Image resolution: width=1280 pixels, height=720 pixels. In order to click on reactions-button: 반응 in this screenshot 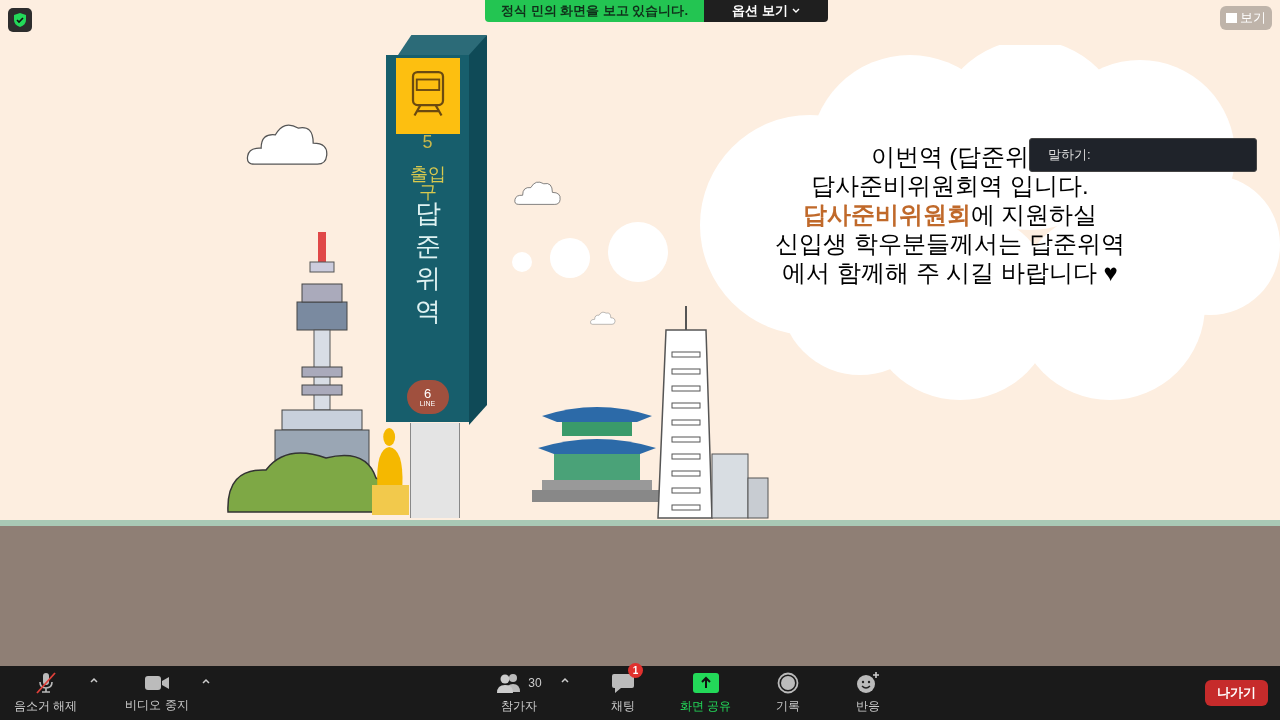, I will do `click(868, 693)`.